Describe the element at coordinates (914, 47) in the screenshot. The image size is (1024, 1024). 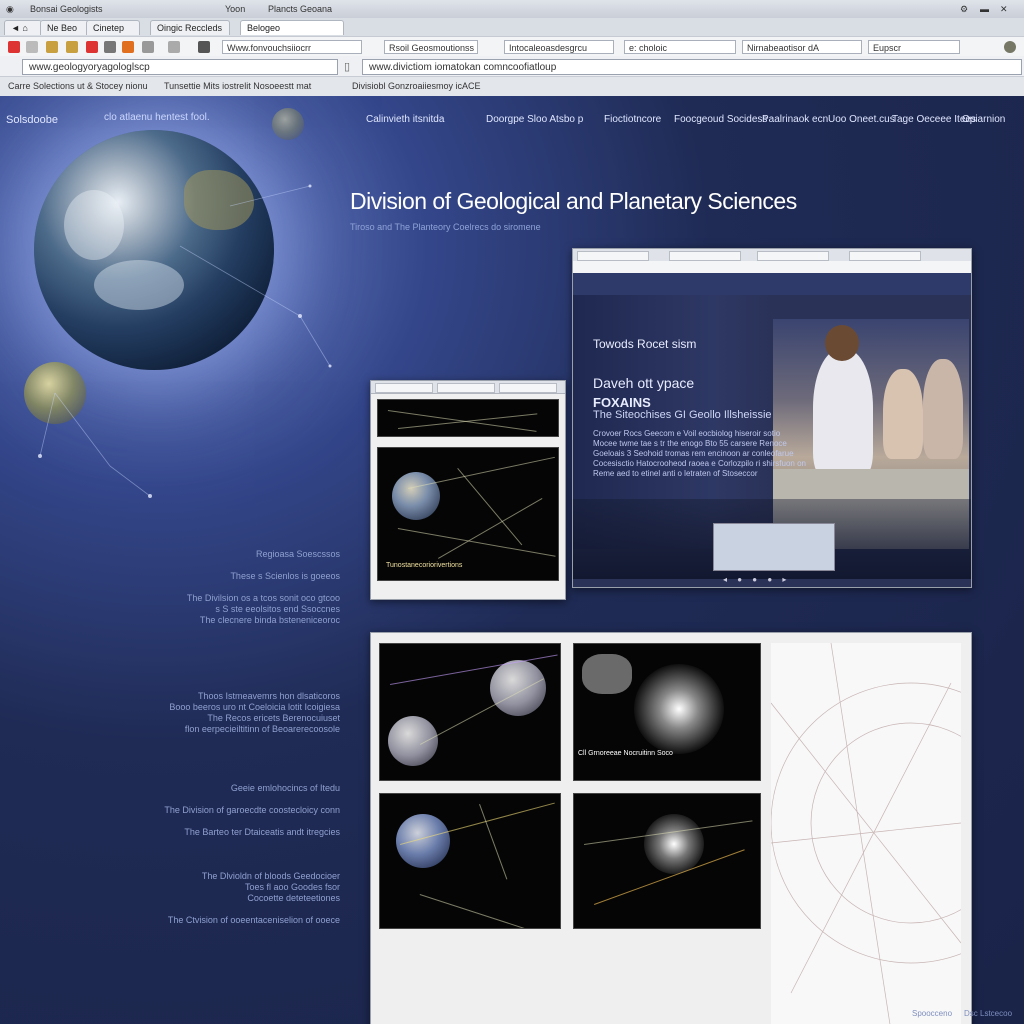
I see `toolbar-field: Eupscr` at that location.